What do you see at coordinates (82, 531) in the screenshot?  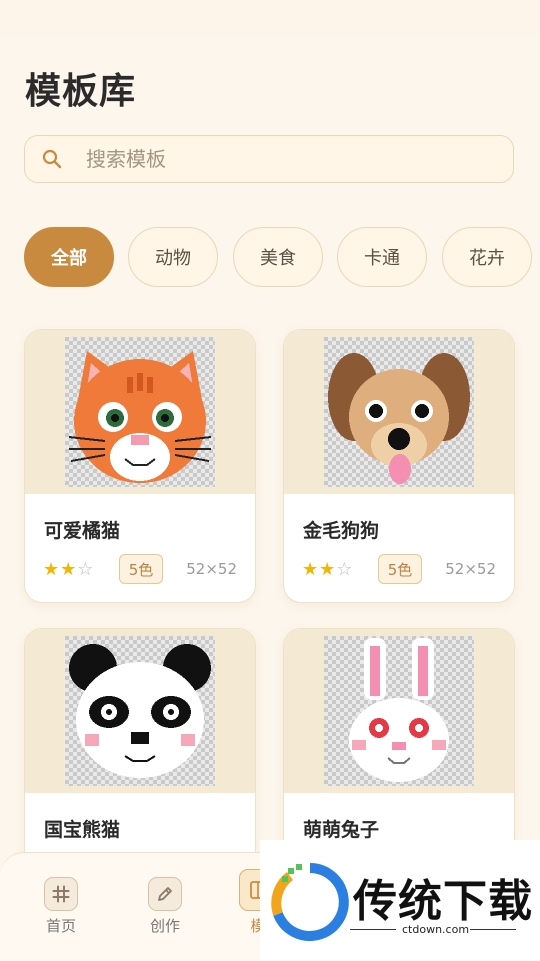 I see `template-name: 可爱橘猫` at bounding box center [82, 531].